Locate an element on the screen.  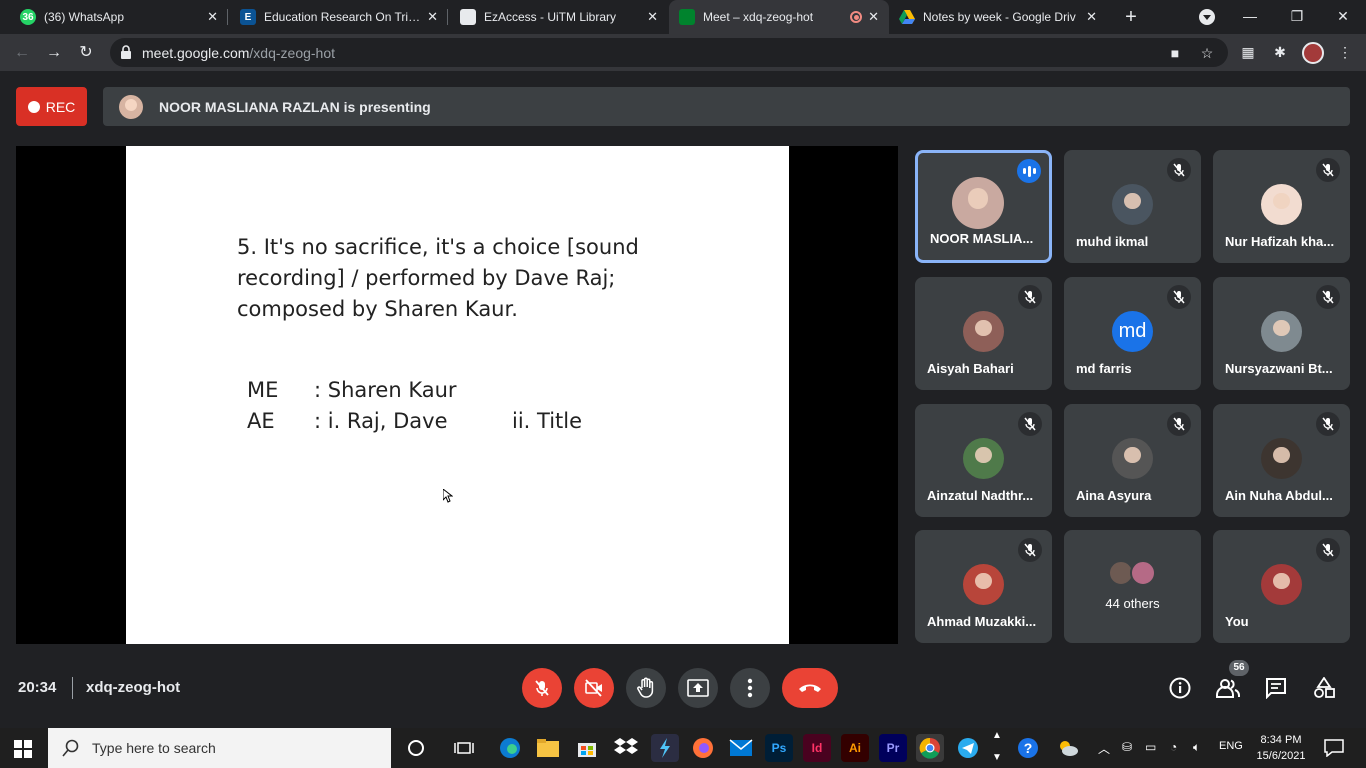
recording-badge: REC is located at coordinates (51, 106).